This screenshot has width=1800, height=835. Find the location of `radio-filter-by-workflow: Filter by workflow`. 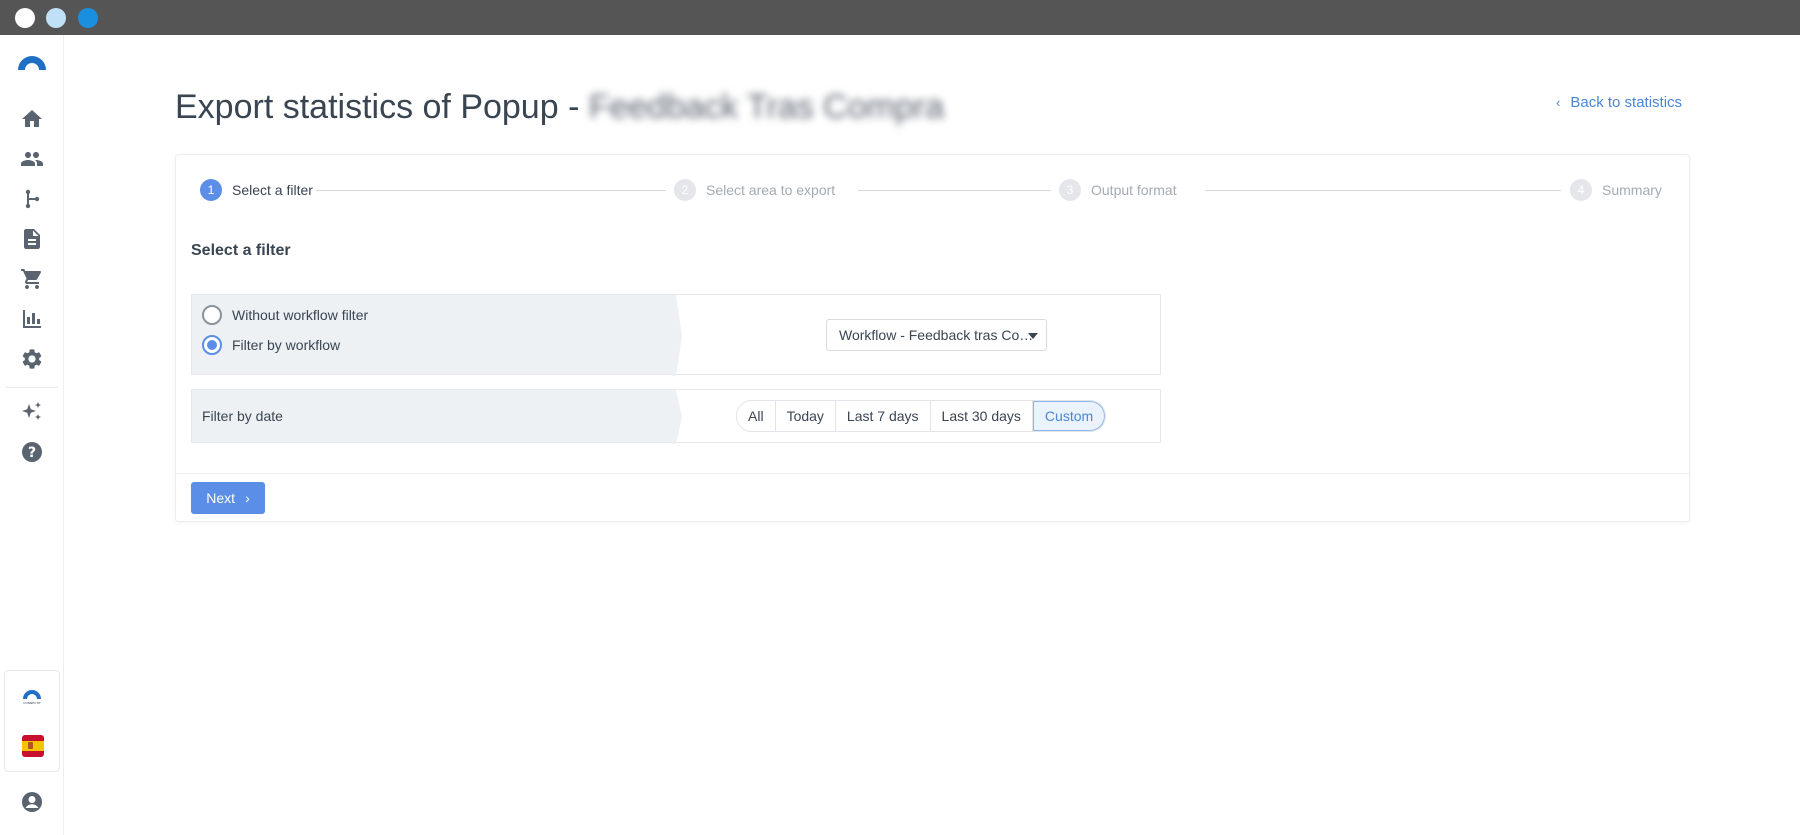

radio-filter-by-workflow: Filter by workflow is located at coordinates (271, 345).